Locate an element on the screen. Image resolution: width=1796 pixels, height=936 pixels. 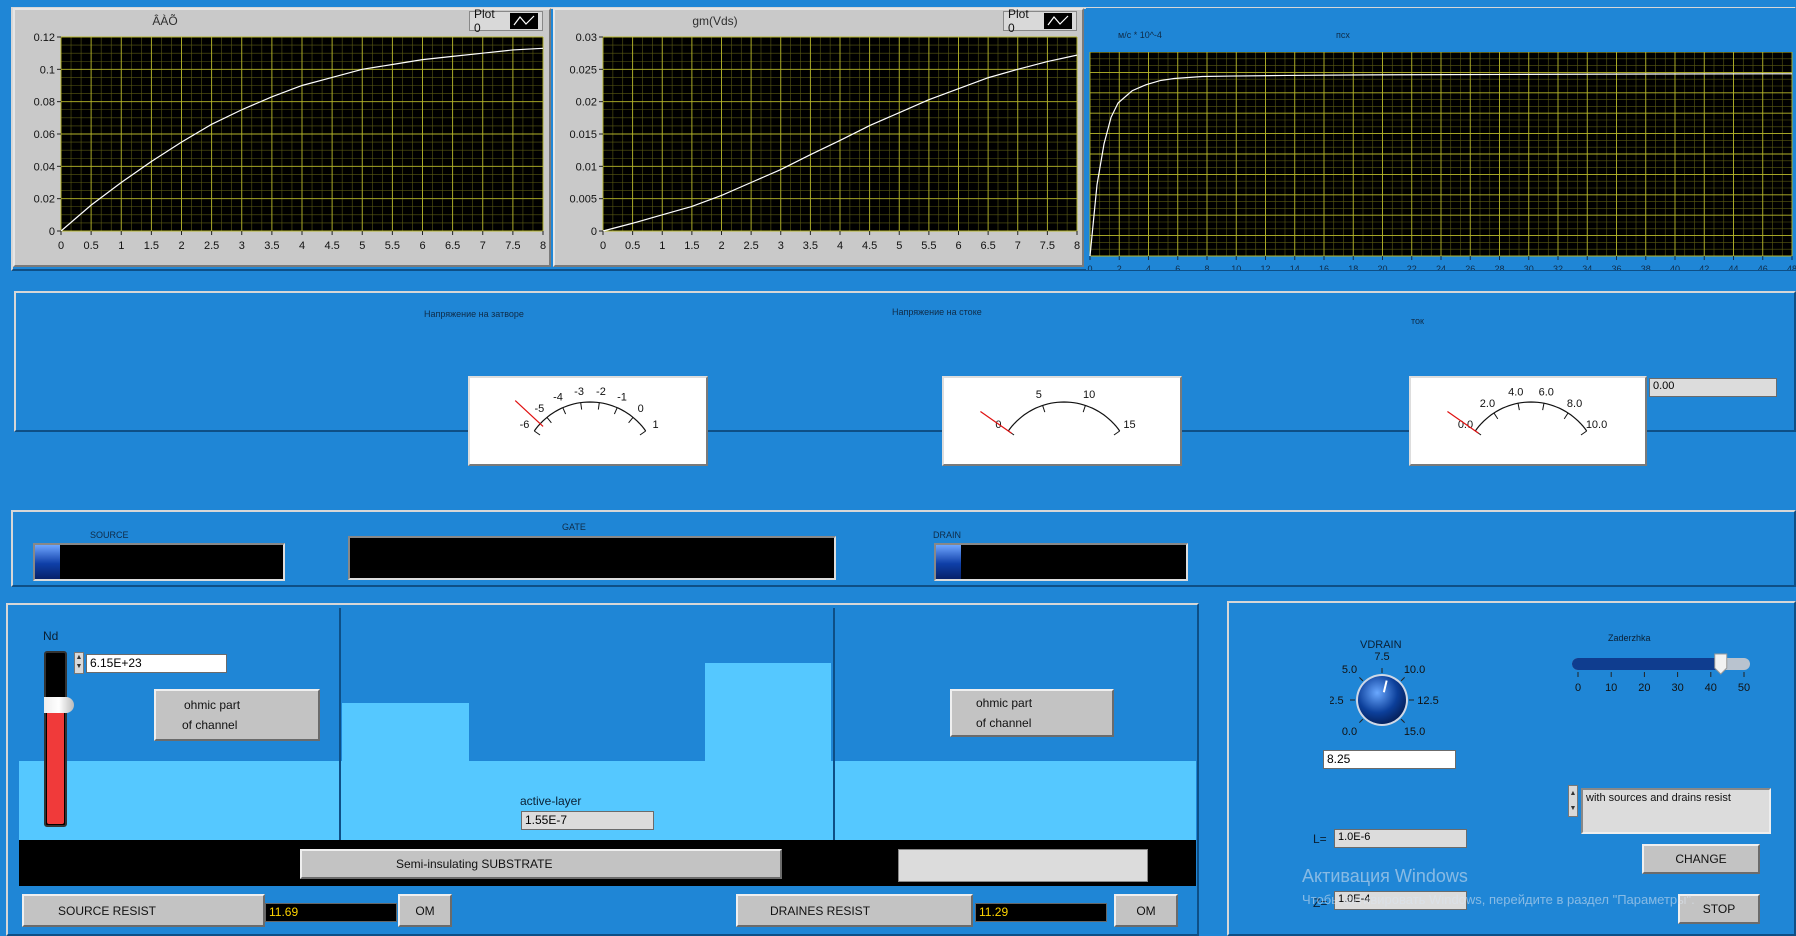
graph-psh-title: псх is located at coordinates (1343, 35).